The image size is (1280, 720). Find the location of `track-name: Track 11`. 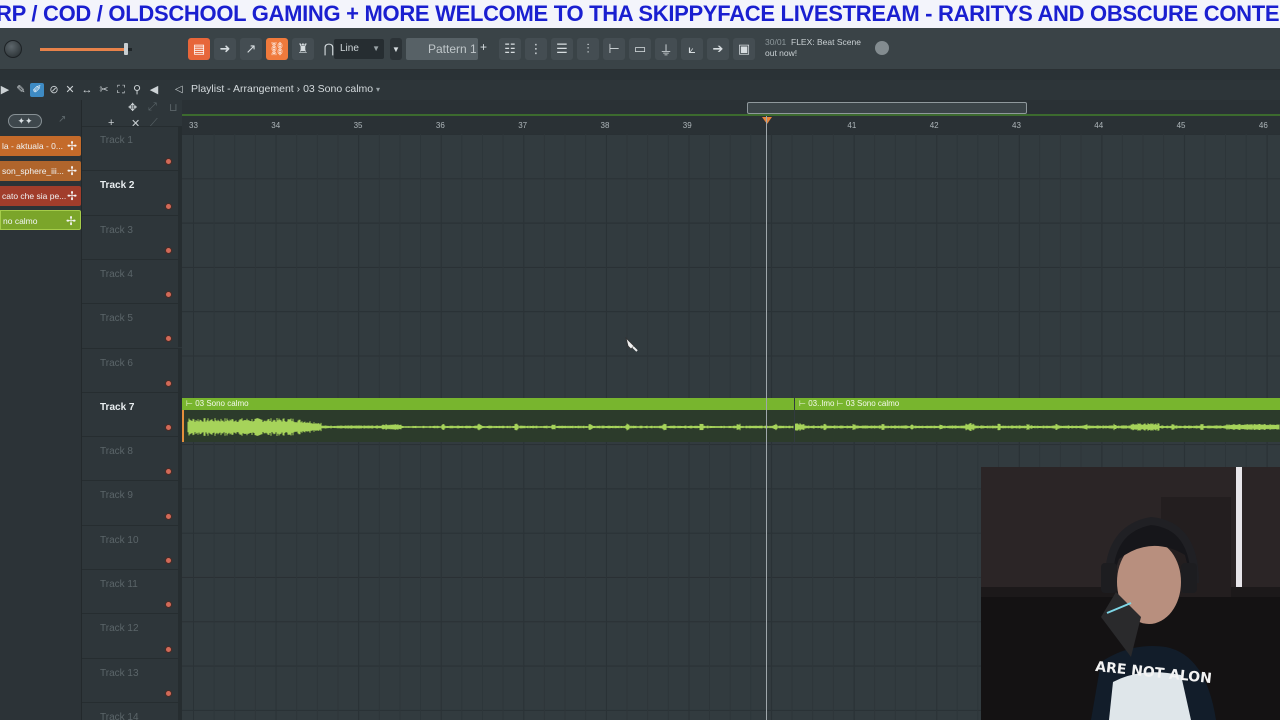

track-name: Track 11 is located at coordinates (119, 584).